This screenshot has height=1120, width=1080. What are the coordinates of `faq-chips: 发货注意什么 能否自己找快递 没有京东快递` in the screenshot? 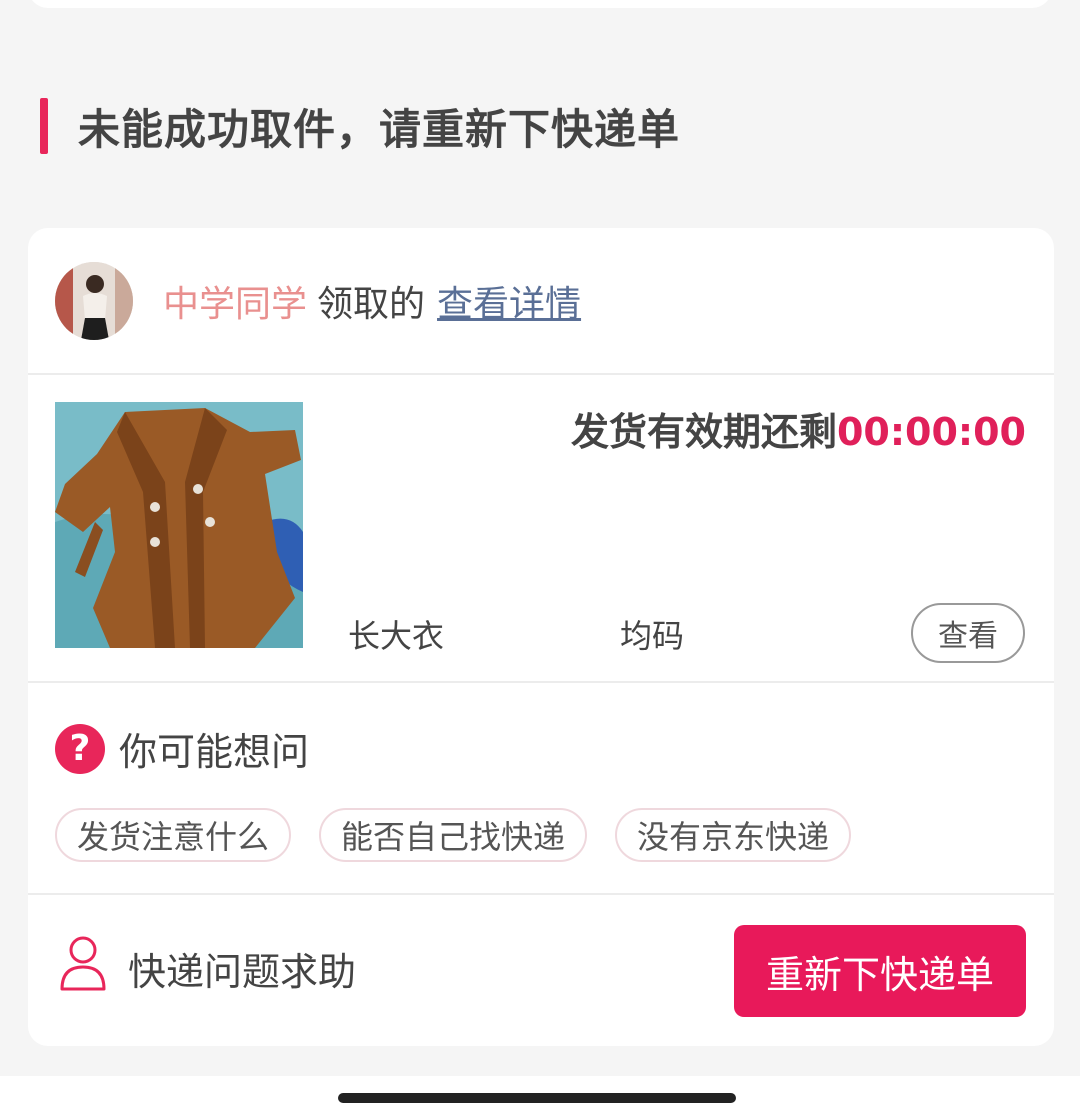 It's located at (467, 835).